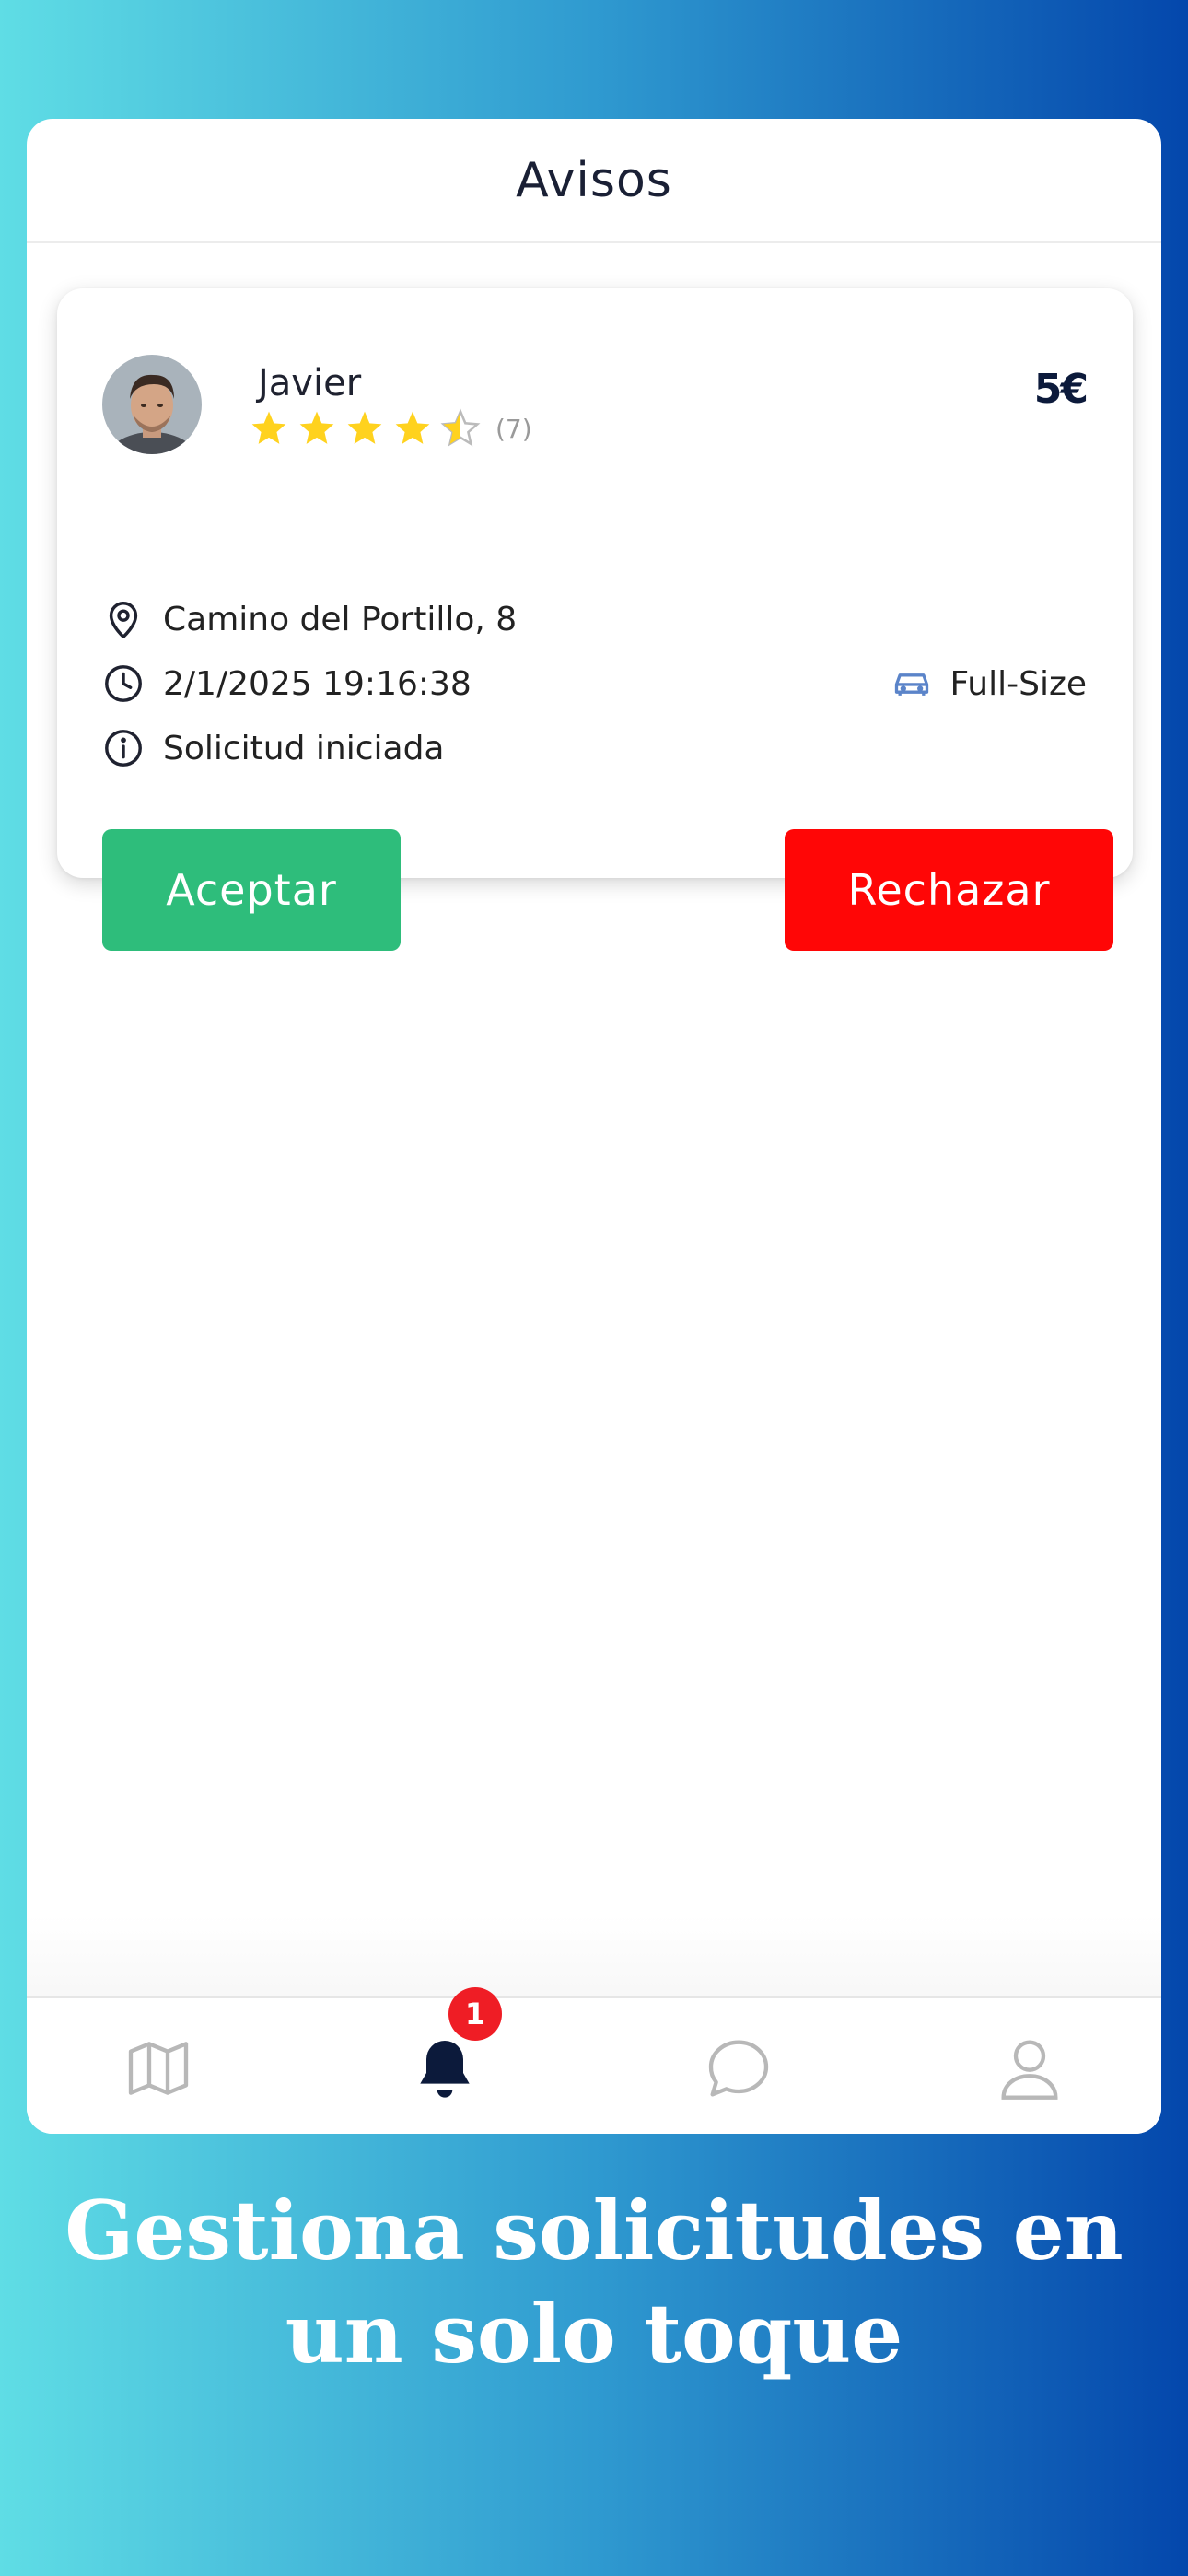 The image size is (1188, 2576). Describe the element at coordinates (124, 748) in the screenshot. I see `info-icon` at that location.